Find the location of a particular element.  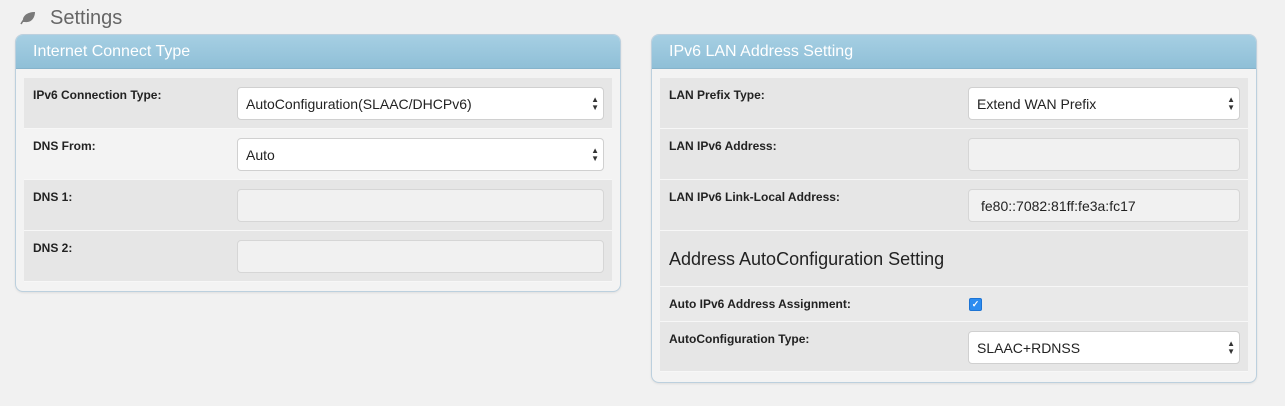

leaf-icon is located at coordinates (28, 18).